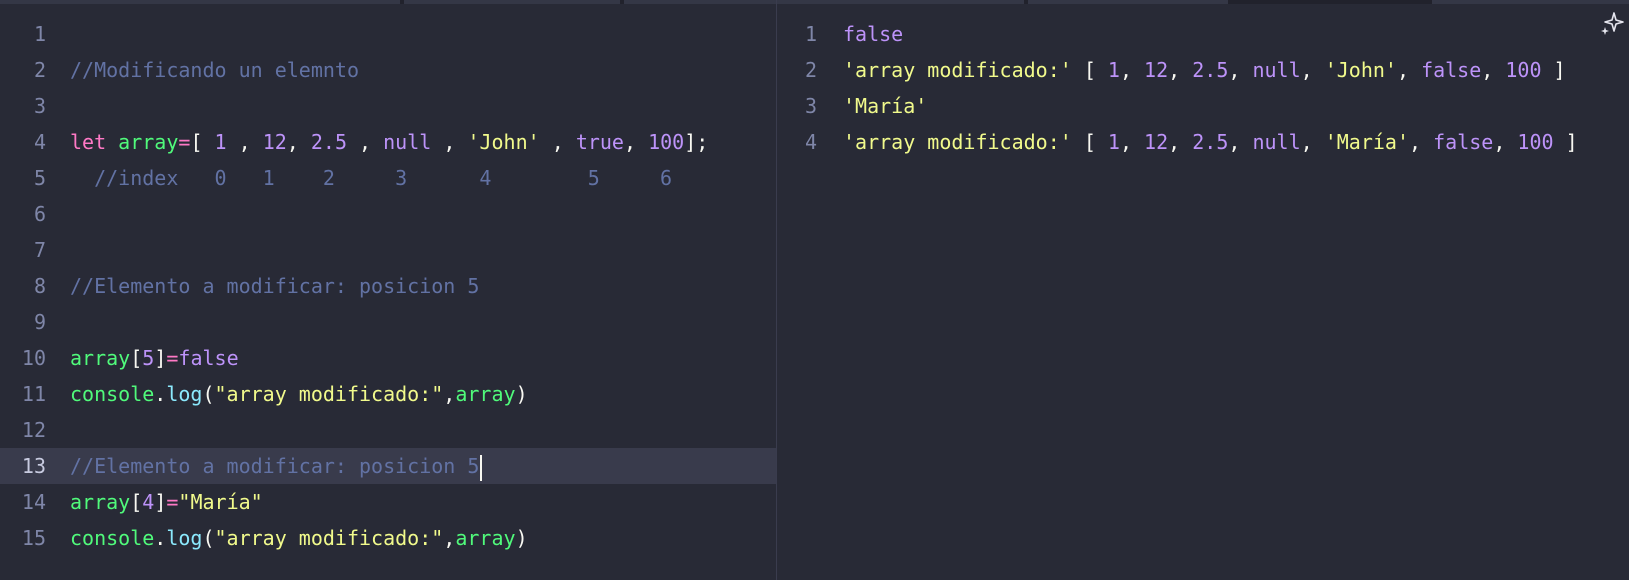 Image resolution: width=1629 pixels, height=580 pixels. Describe the element at coordinates (1203, 106) in the screenshot. I see `output-line: 3 'María'` at that location.